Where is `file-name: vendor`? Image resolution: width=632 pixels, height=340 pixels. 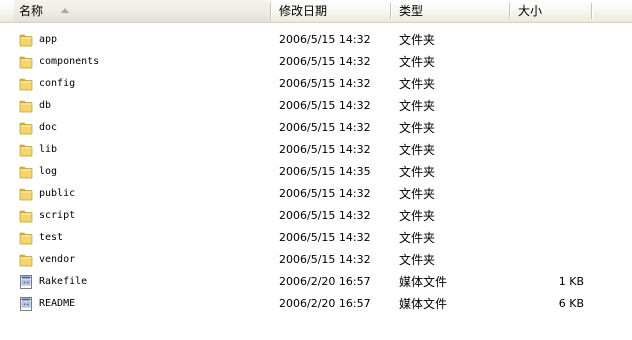
file-name: vendor is located at coordinates (57, 259).